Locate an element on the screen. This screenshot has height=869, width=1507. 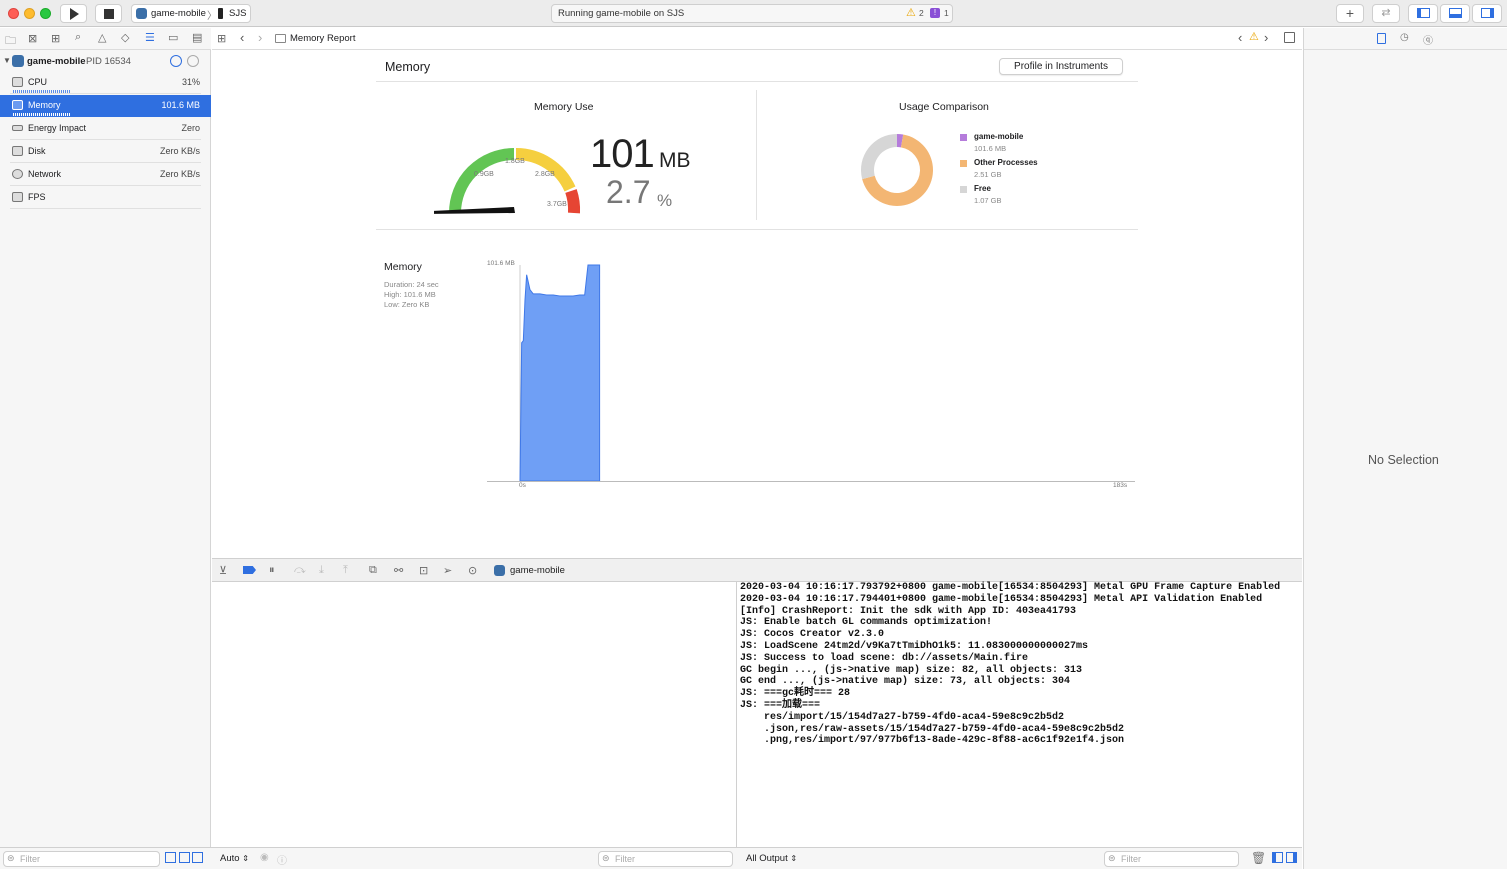
stop-button is located at coordinates (108, 13).